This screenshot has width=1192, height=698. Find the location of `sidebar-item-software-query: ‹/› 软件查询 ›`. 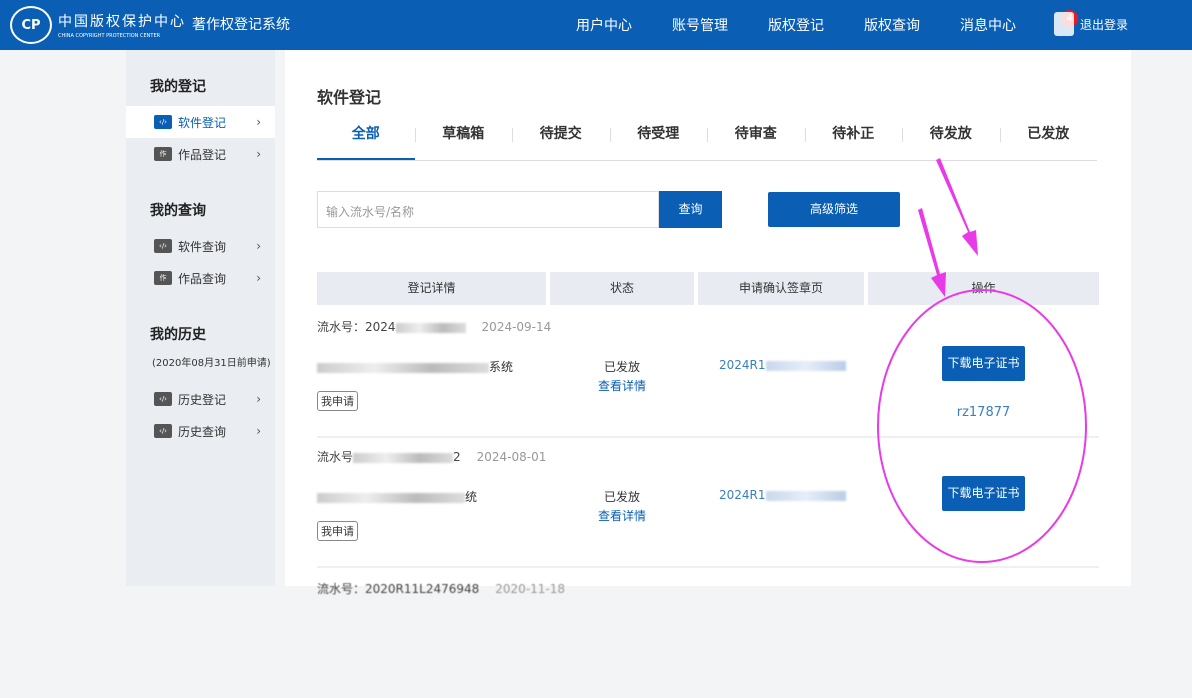

sidebar-item-software-query: ‹/› 软件查询 › is located at coordinates (200, 246).